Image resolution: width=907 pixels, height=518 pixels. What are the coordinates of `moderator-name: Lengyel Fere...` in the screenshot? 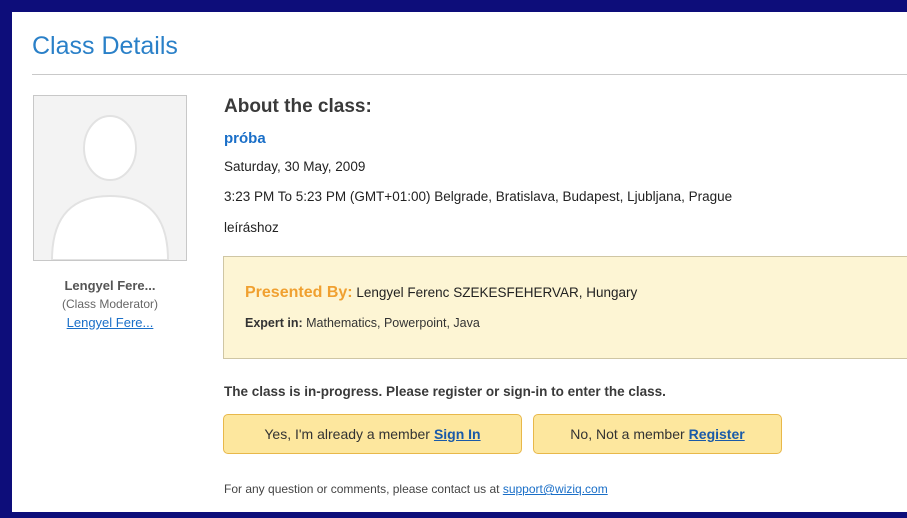 It's located at (110, 285).